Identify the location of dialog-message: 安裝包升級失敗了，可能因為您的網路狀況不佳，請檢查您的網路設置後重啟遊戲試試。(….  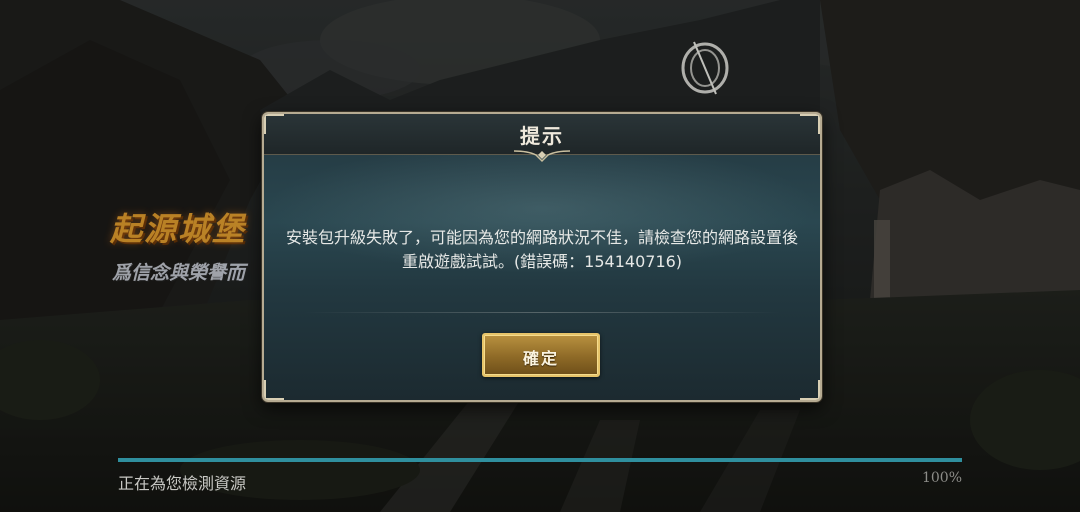
(541, 249).